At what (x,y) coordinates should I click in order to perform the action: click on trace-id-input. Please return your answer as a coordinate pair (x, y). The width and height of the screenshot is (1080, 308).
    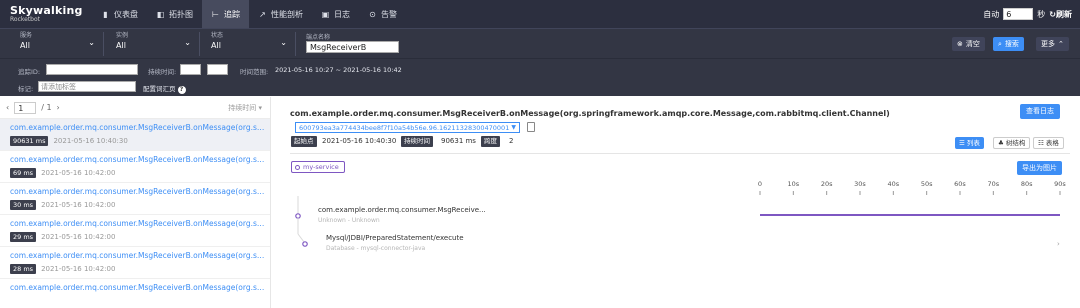
    Looking at the image, I should click on (92, 69).